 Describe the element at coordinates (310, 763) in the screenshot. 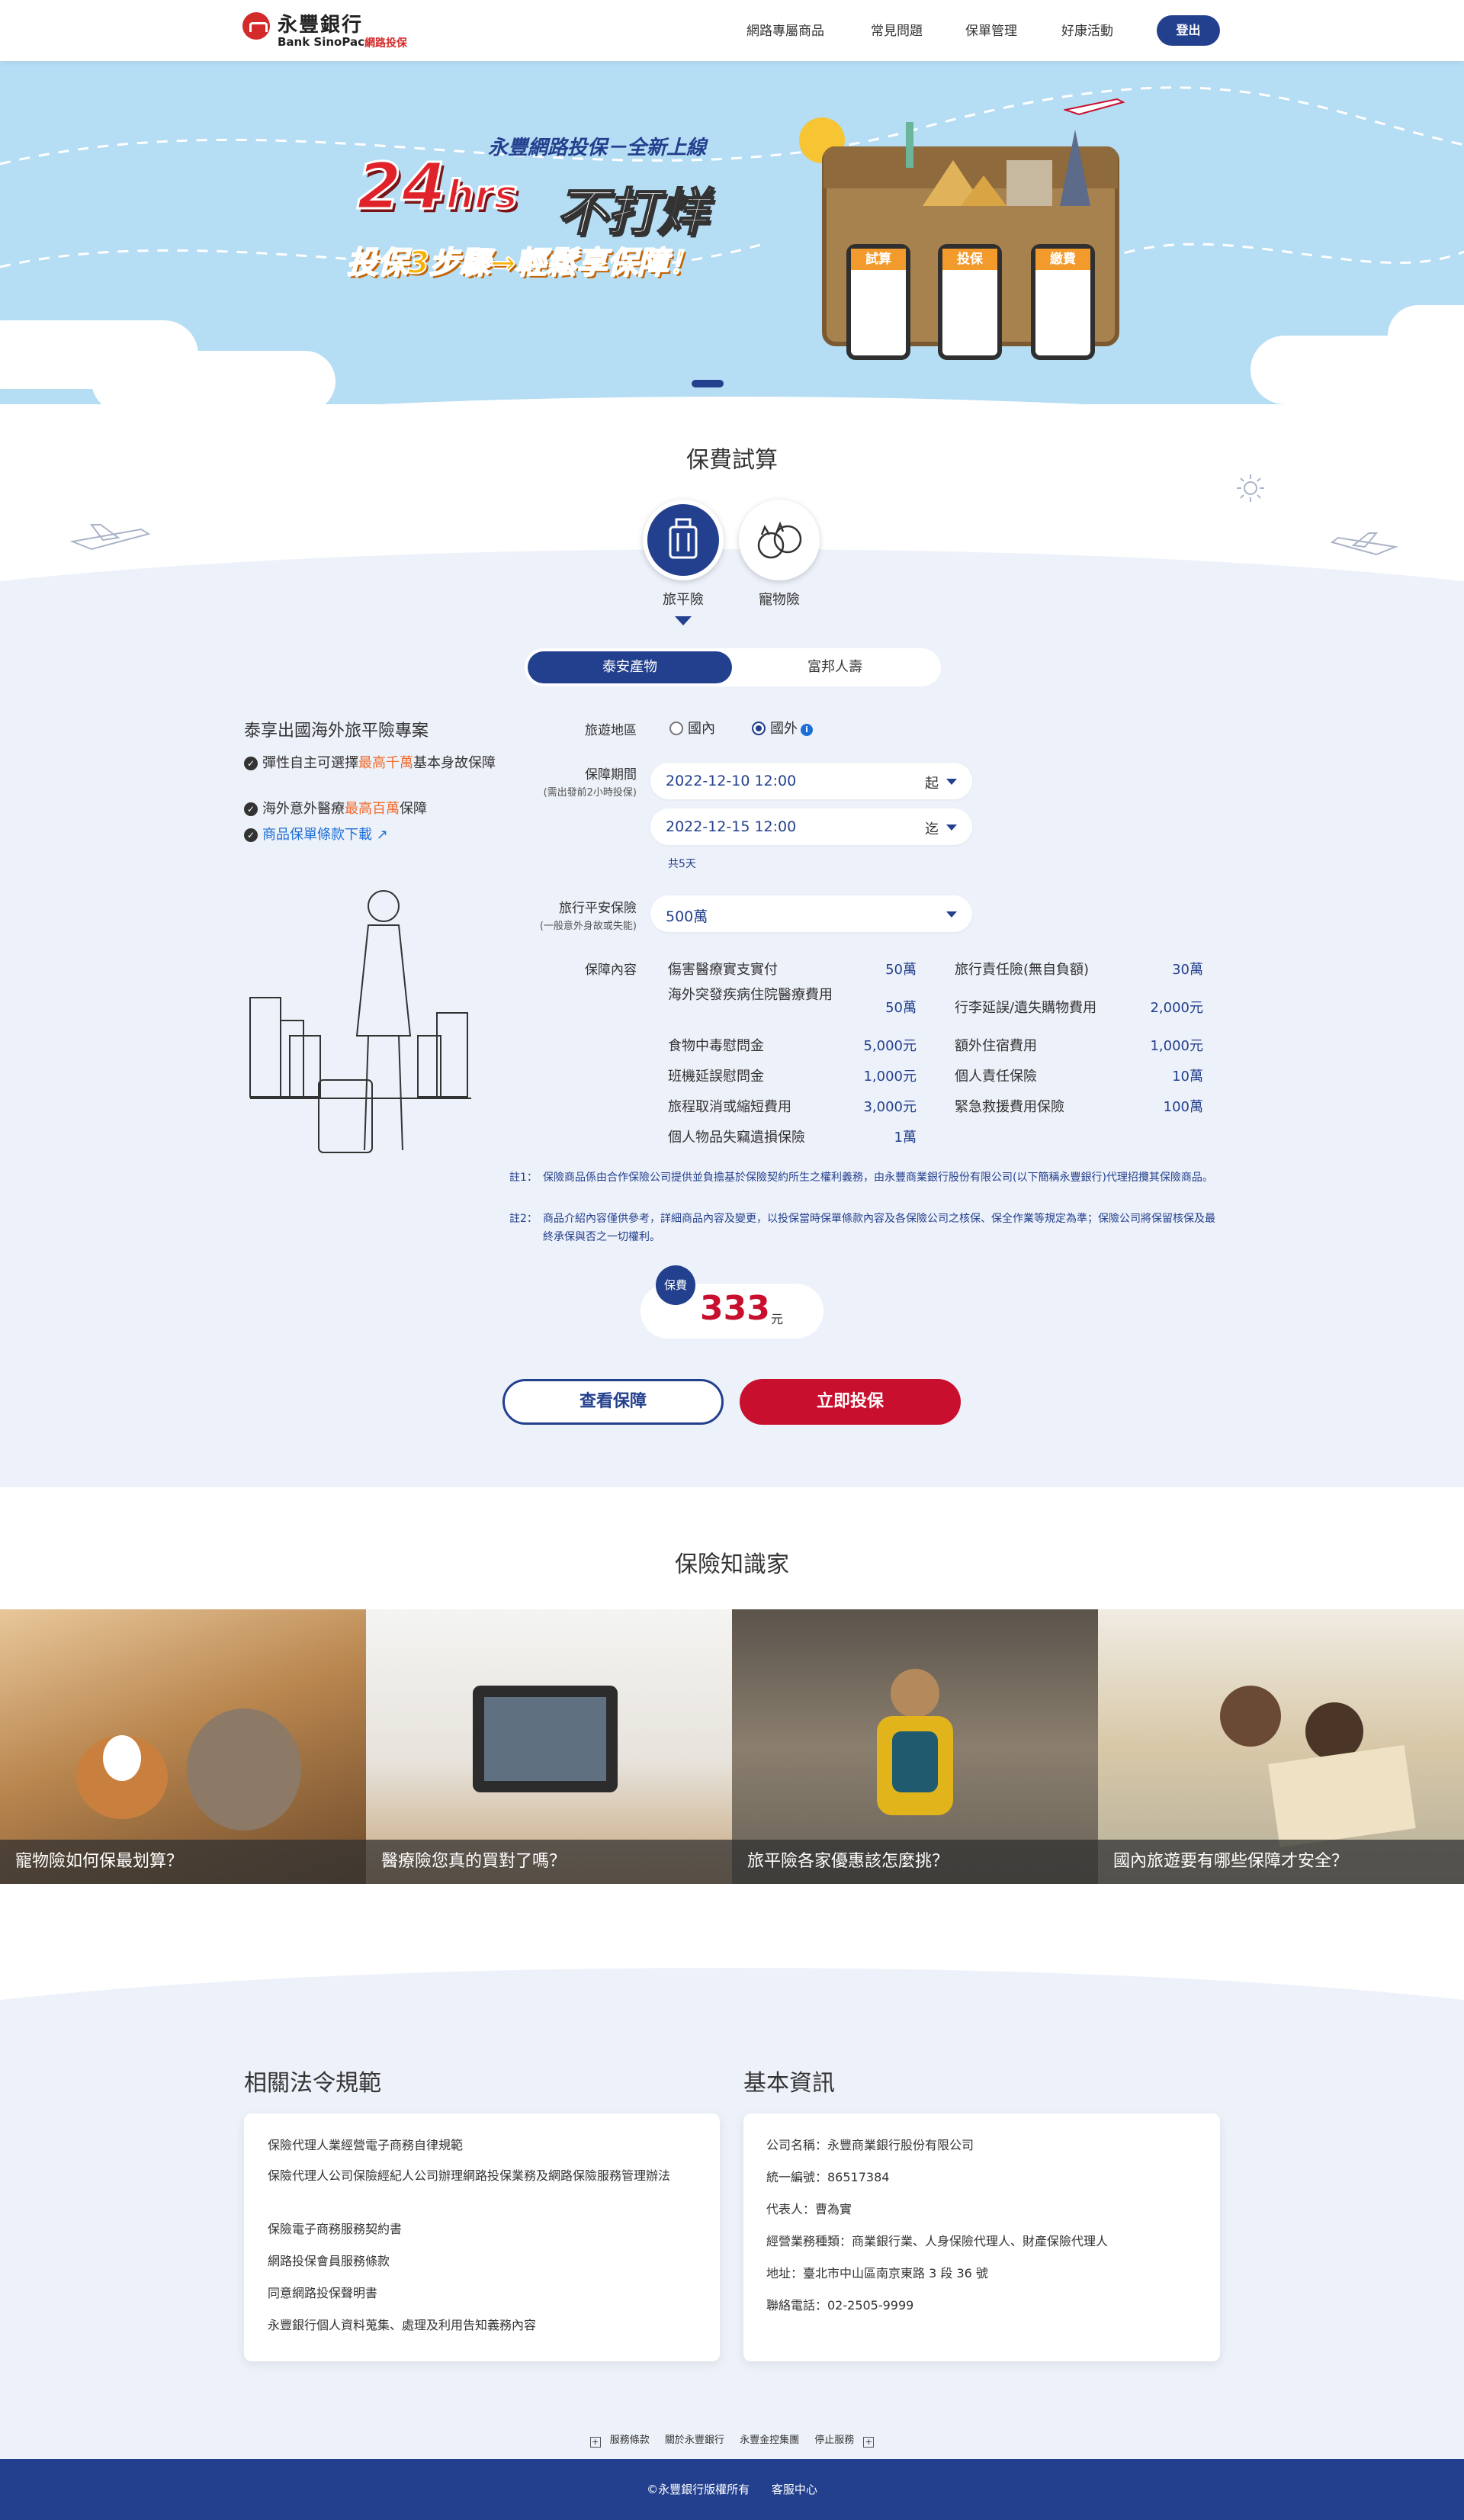

I see `feature-text: 彈性自主可選擇` at that location.